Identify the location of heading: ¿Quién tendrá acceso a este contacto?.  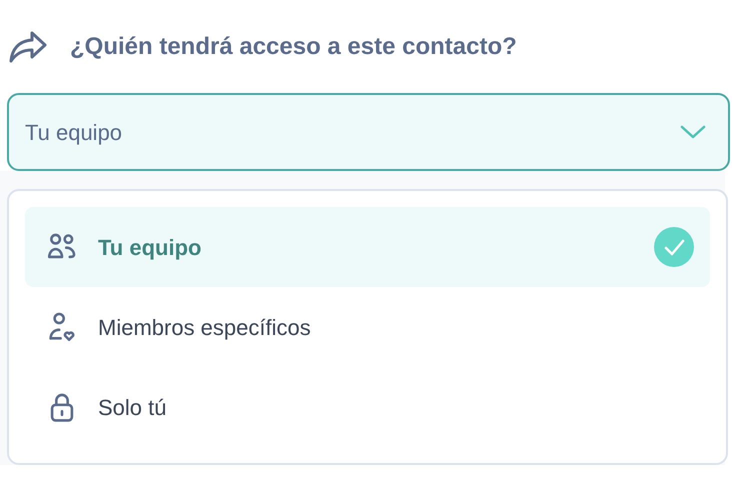
(293, 47).